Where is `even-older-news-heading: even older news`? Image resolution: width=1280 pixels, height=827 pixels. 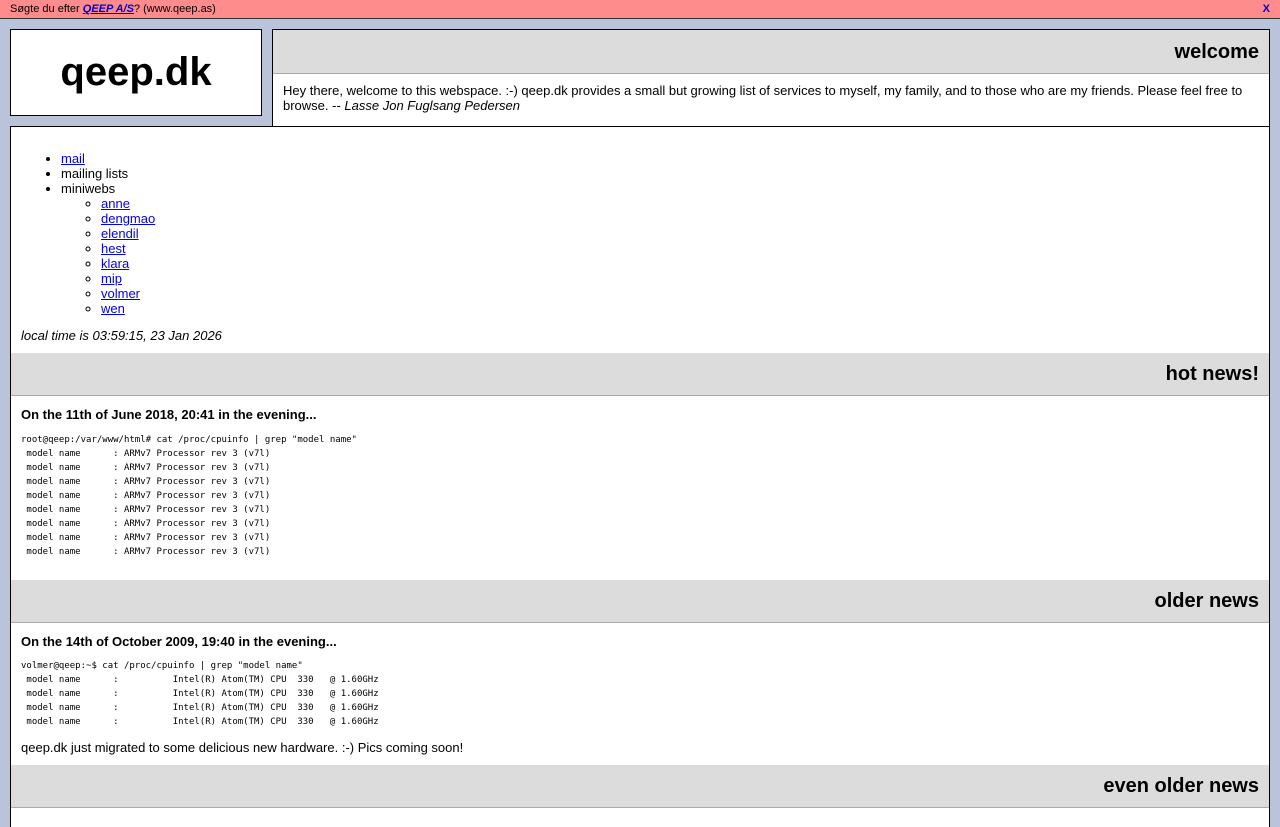 even-older-news-heading: even older news is located at coordinates (640, 786).